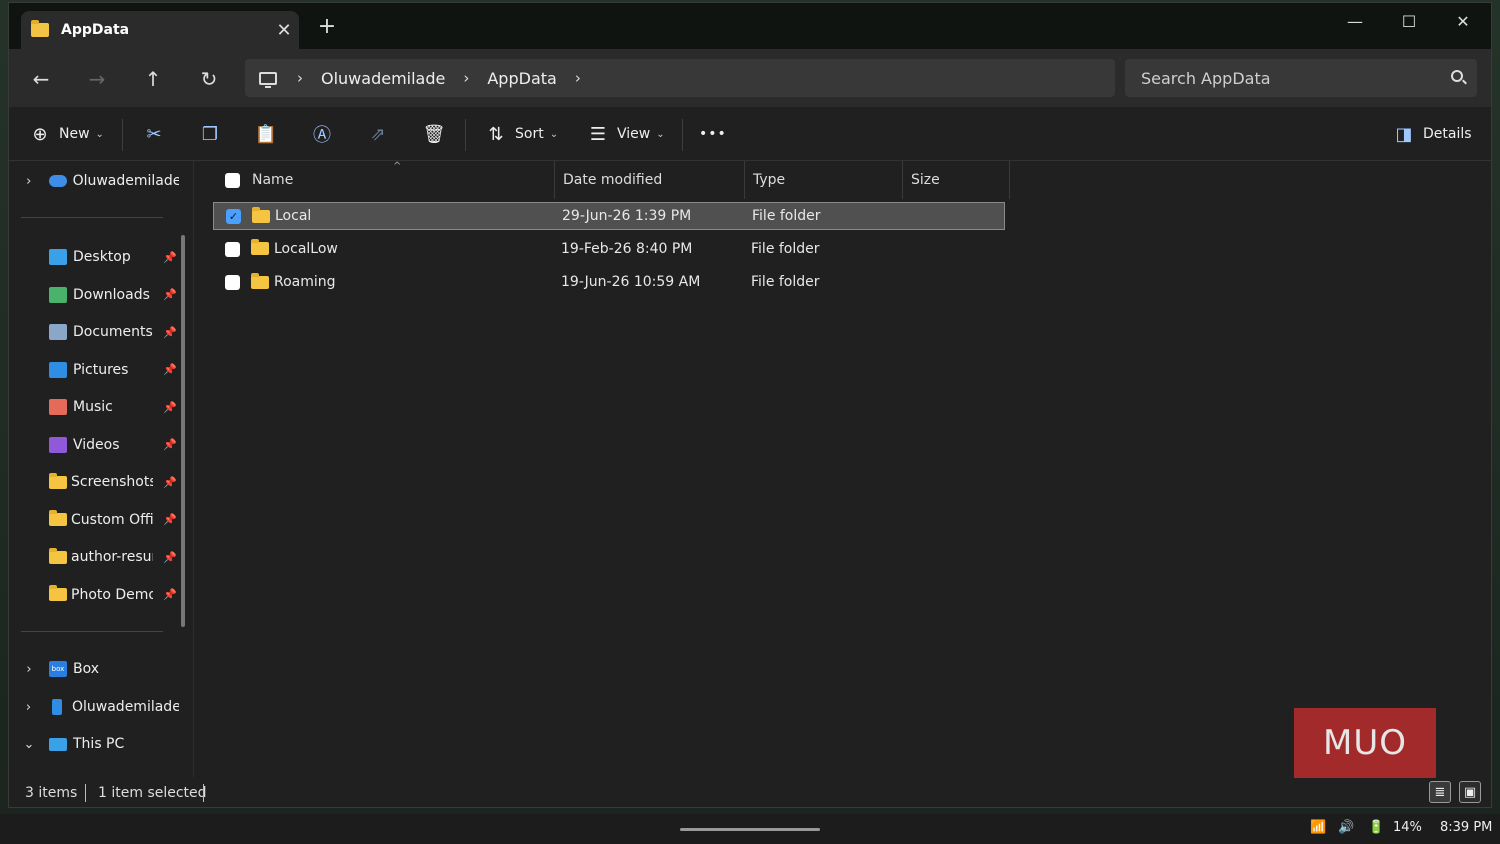 This screenshot has width=1500, height=844. Describe the element at coordinates (306, 248) in the screenshot. I see `file-name: LocalLow` at that location.